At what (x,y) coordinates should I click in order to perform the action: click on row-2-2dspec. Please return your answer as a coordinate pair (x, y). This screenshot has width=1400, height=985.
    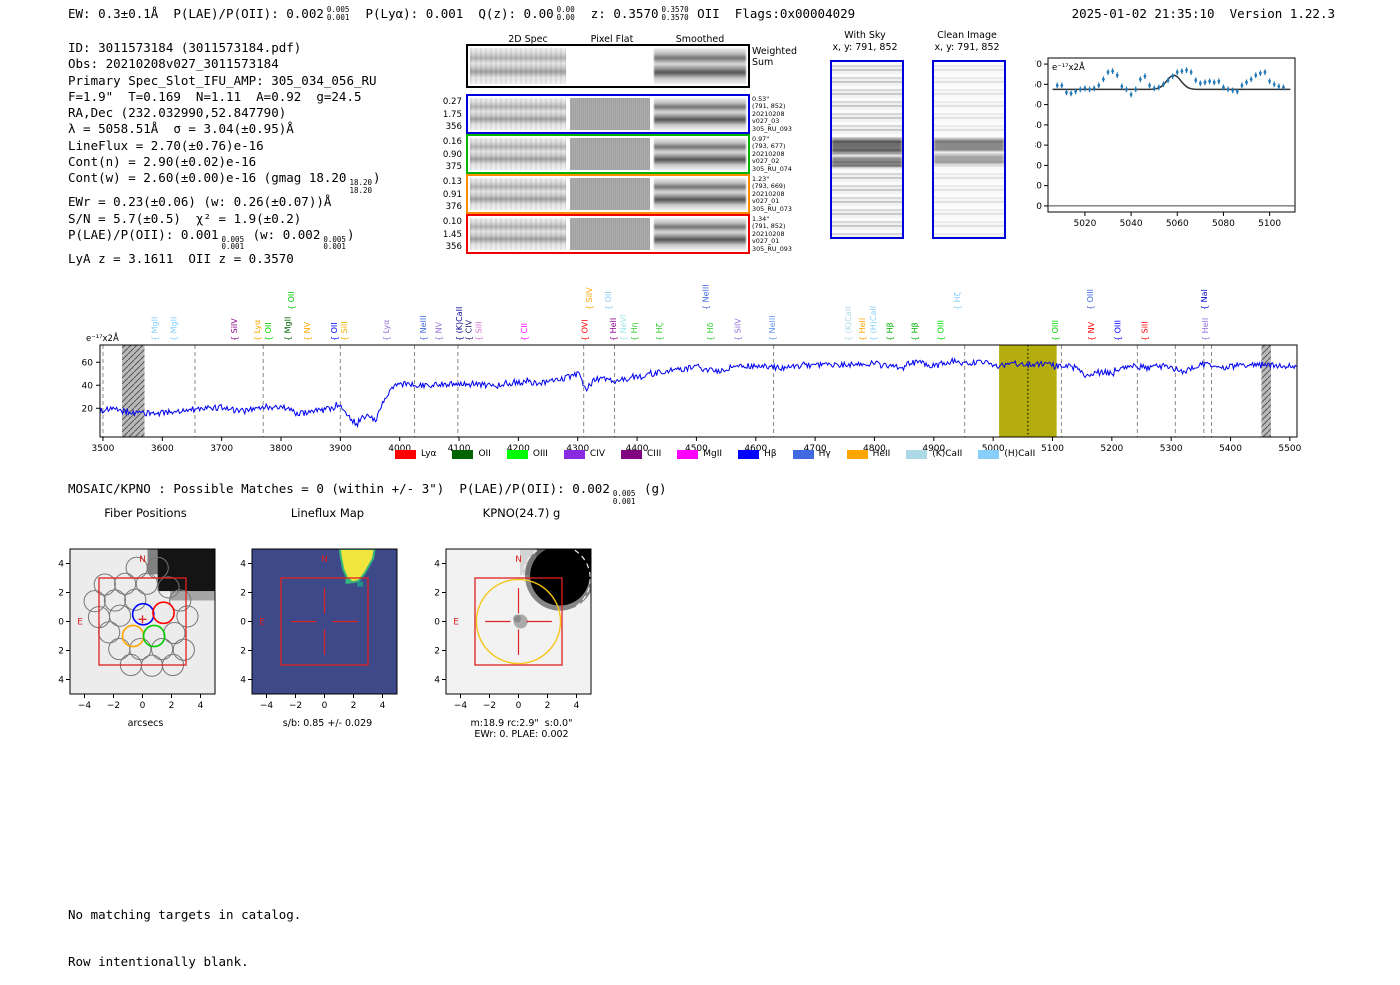
    Looking at the image, I should click on (518, 154).